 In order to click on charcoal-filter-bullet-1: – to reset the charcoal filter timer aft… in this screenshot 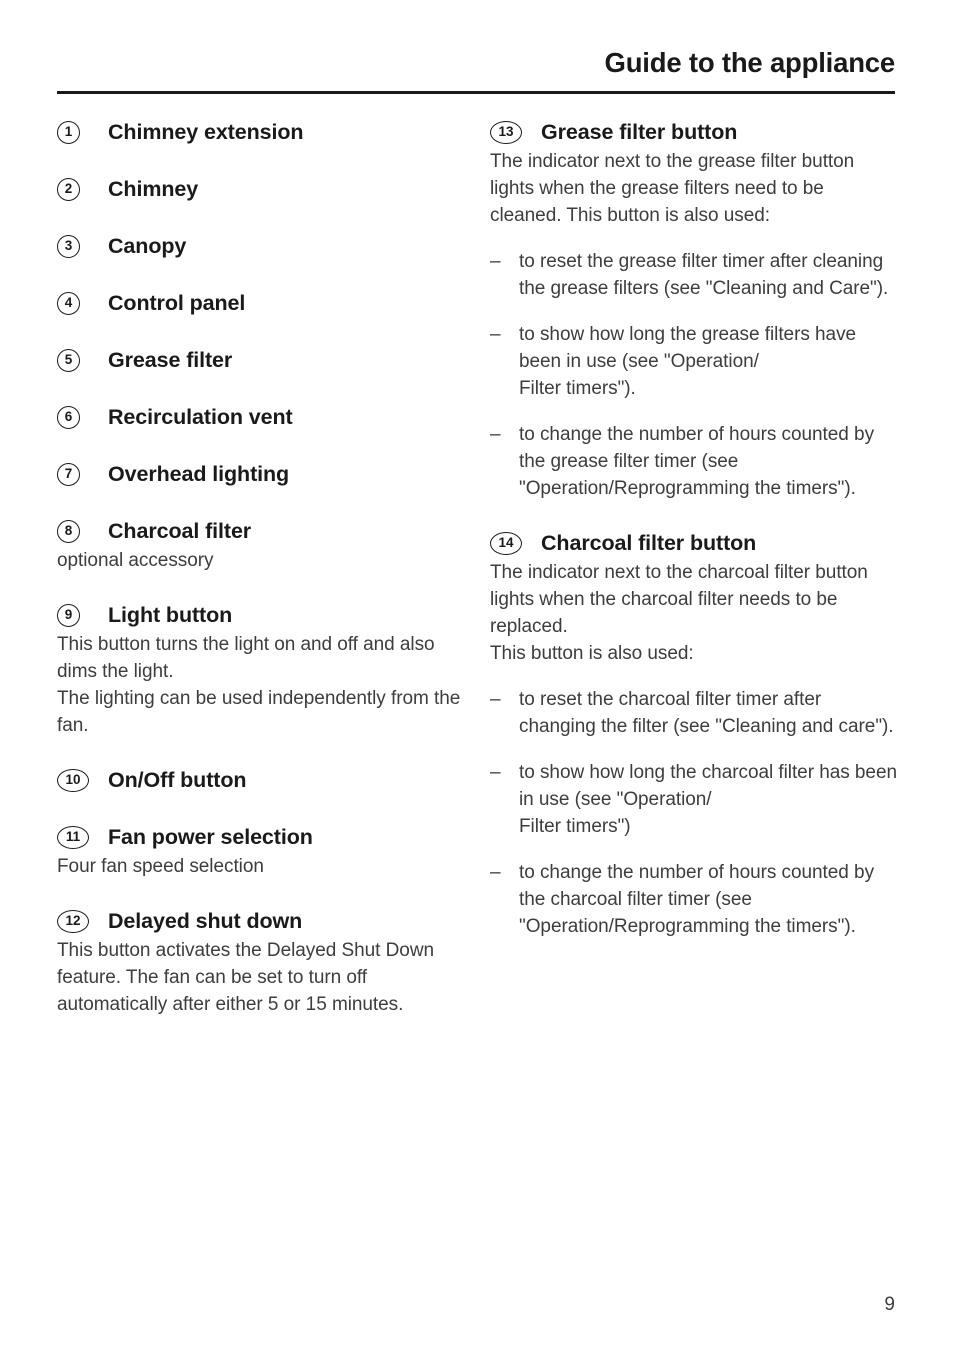, I will do `click(695, 713)`.